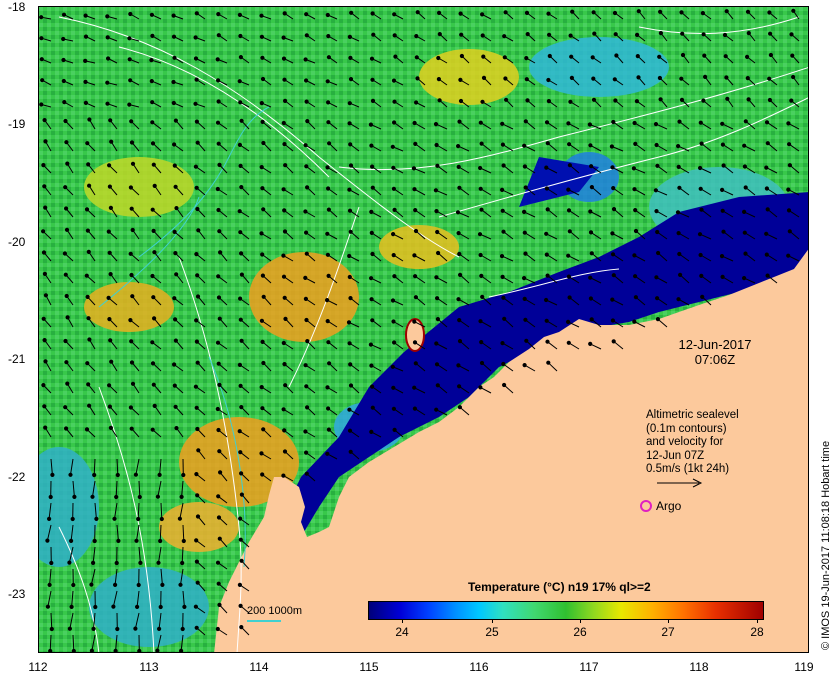 The image size is (840, 680). Describe the element at coordinates (259, 667) in the screenshot. I see `lon-tick: 114` at that location.